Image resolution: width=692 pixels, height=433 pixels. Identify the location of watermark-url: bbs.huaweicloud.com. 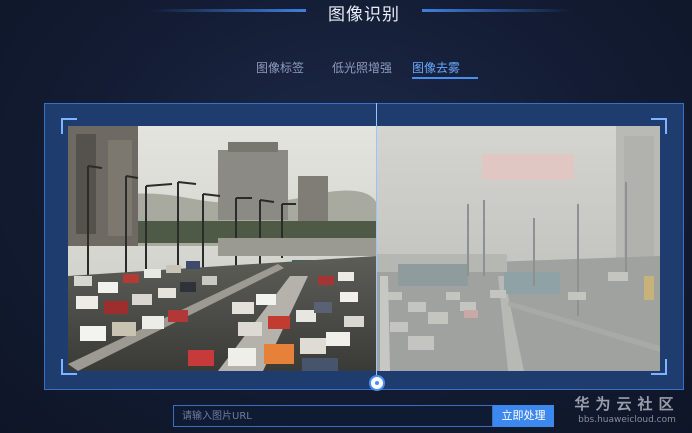
(627, 420).